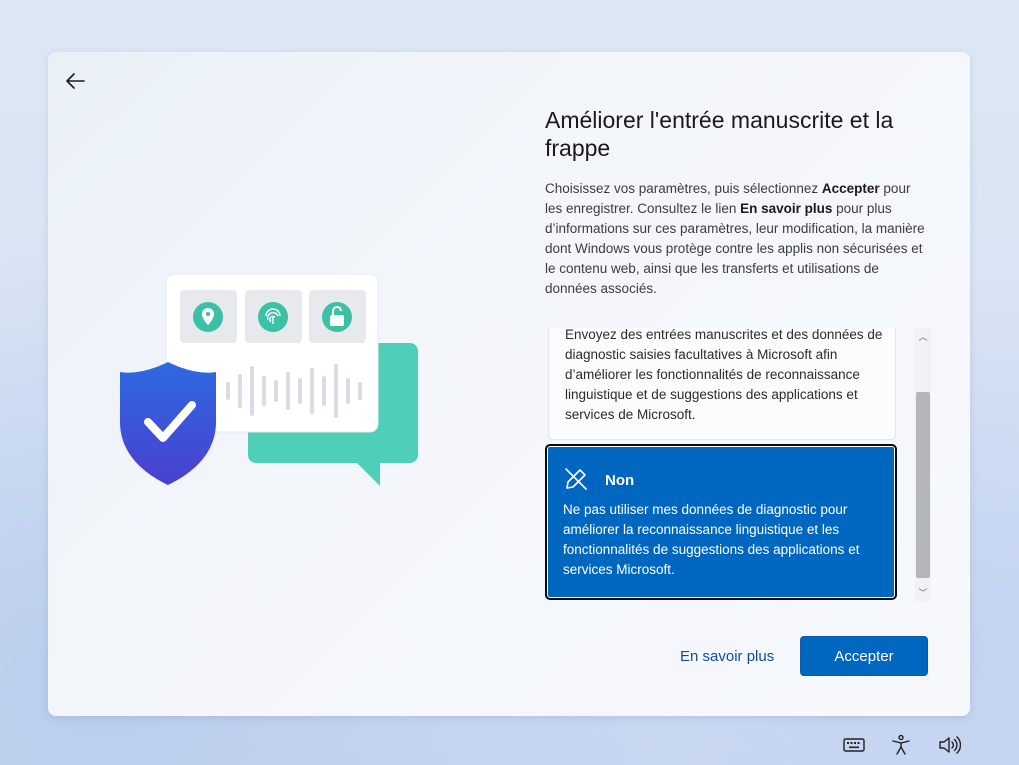 Image resolution: width=1019 pixels, height=765 pixels. Describe the element at coordinates (337, 317) in the screenshot. I see `unlock-icon` at that location.